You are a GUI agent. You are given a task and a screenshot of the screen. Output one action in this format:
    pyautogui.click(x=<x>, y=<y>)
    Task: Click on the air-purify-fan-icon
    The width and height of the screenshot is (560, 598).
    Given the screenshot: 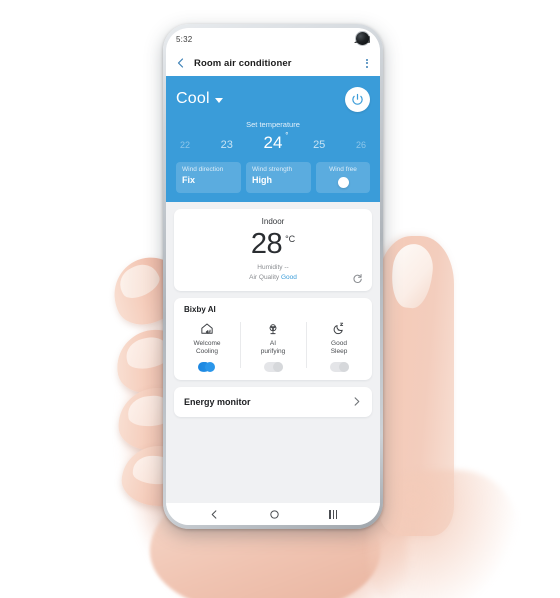 What is the action you would take?
    pyautogui.click(x=273, y=328)
    